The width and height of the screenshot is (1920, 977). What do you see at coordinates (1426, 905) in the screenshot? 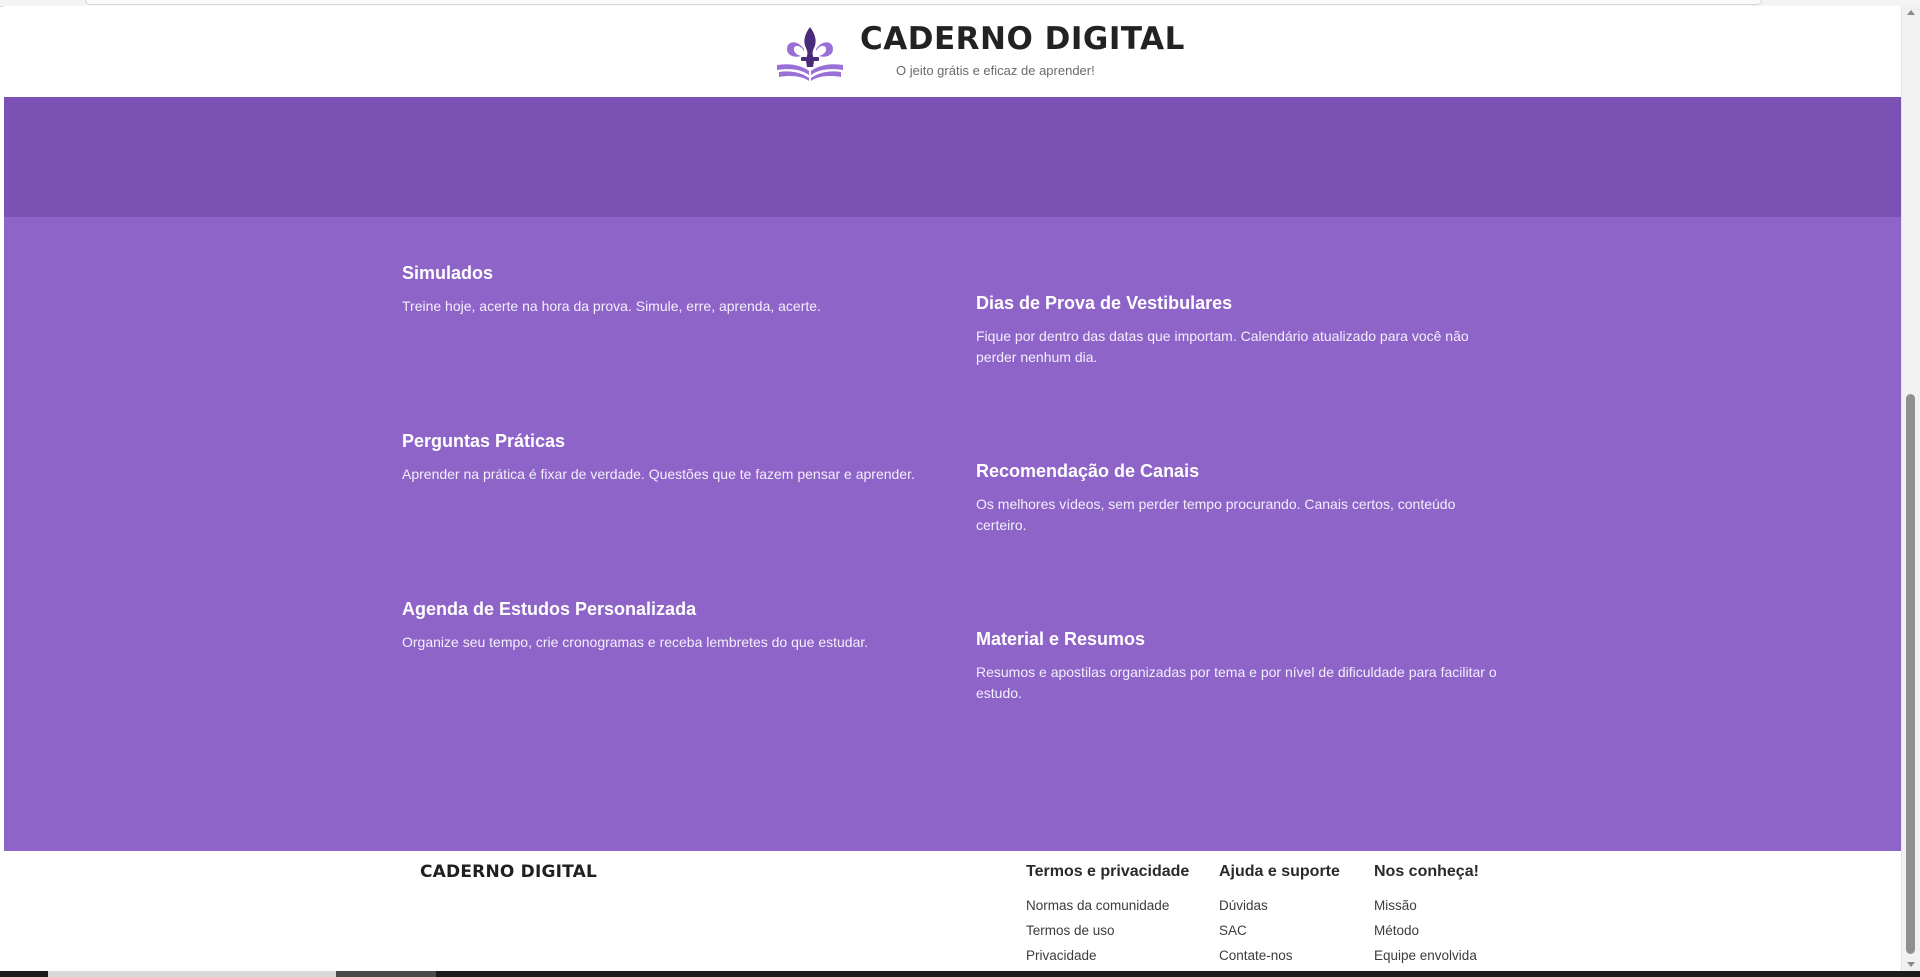
I see `footer-link-missao: Missão` at bounding box center [1426, 905].